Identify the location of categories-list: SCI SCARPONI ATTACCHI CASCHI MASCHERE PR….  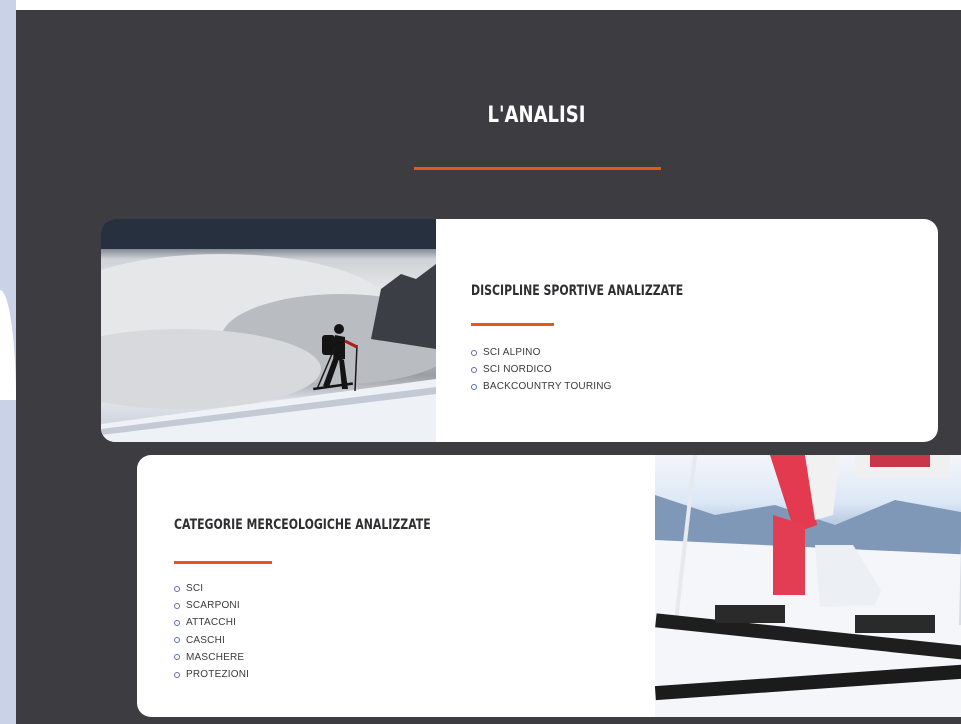
(338, 631).